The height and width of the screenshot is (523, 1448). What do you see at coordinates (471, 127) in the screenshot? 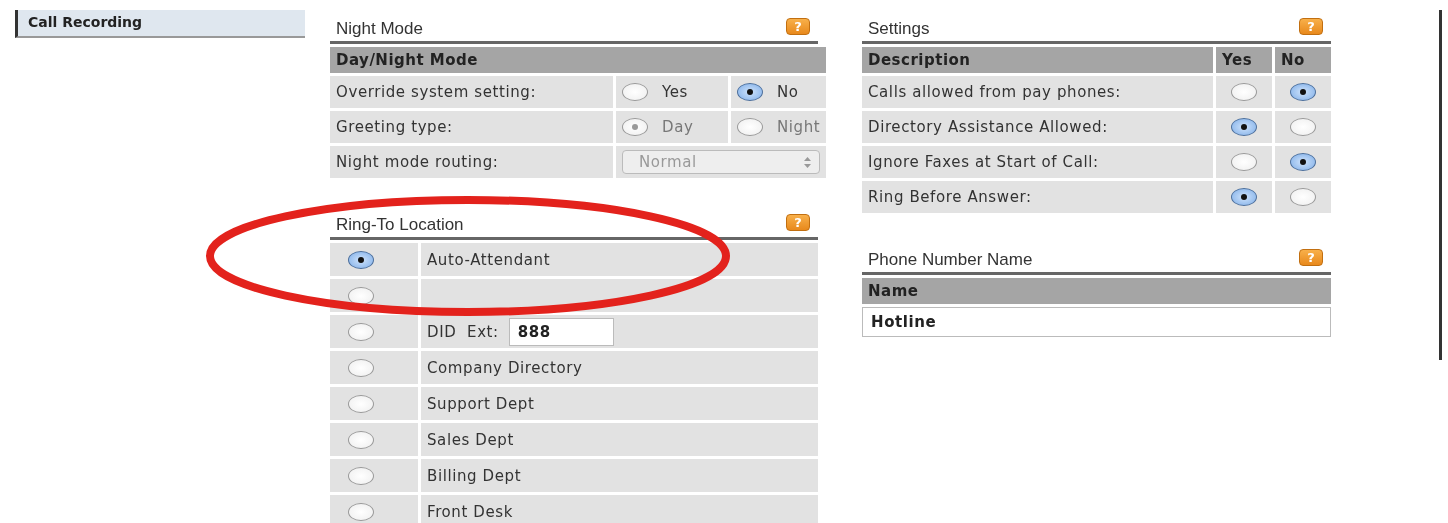
I see `row-label: Greeting type:` at bounding box center [471, 127].